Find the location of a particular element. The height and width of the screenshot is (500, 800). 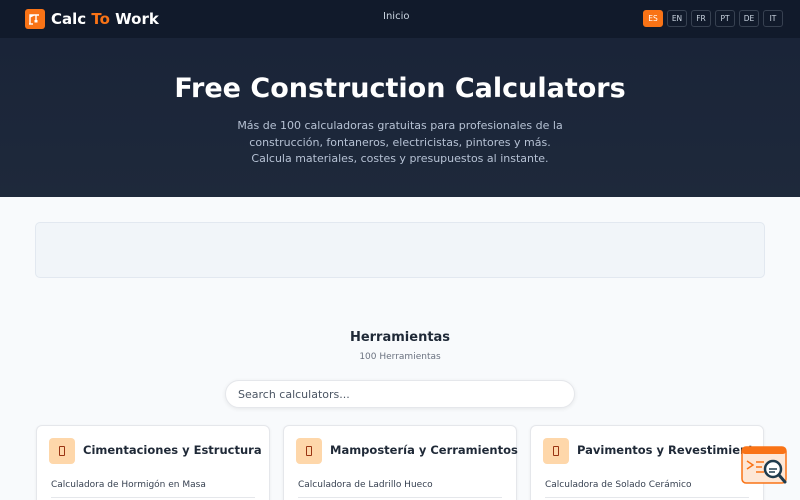

brand-logo-link: Calc To Work is located at coordinates (92, 18).